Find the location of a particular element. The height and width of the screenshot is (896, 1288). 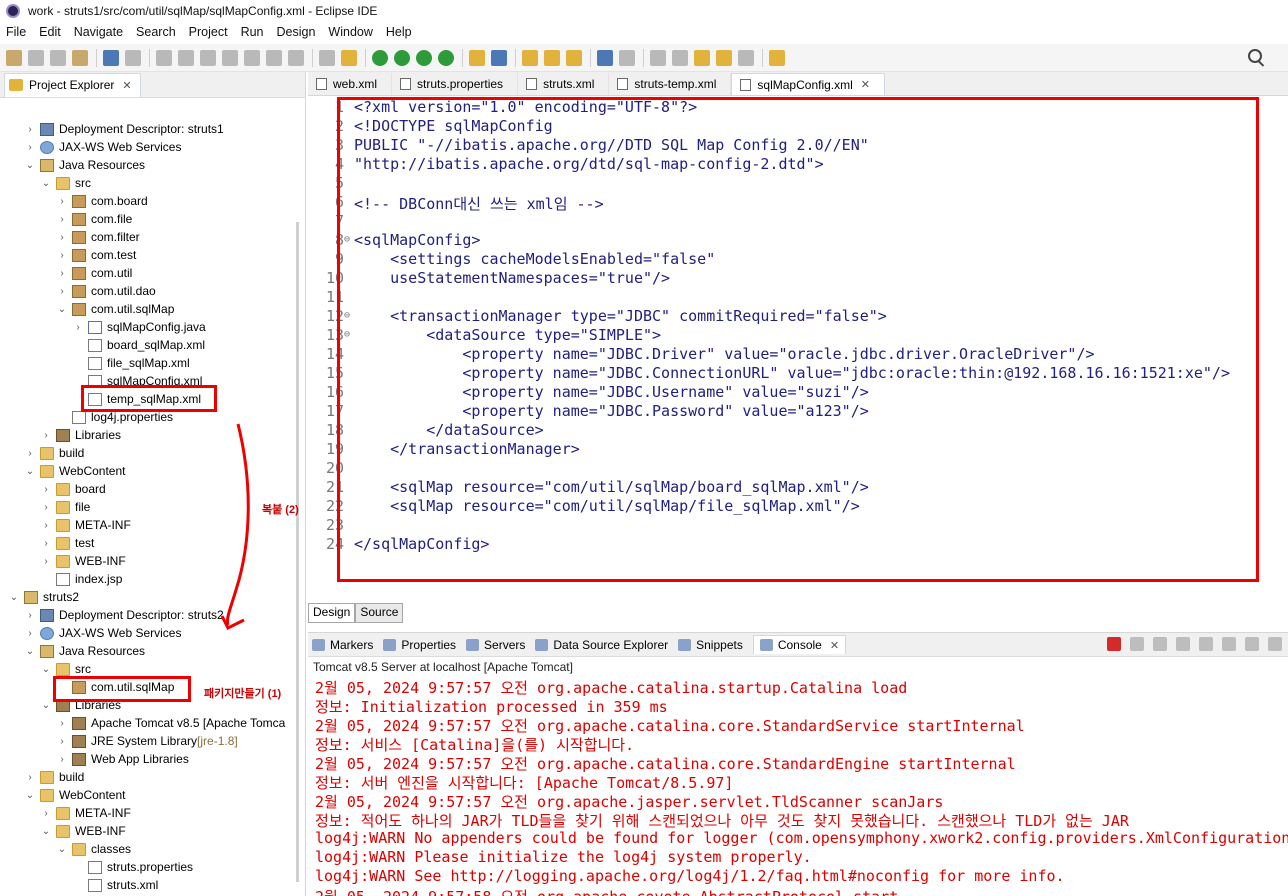

menu-edit: Edit is located at coordinates (50, 32).